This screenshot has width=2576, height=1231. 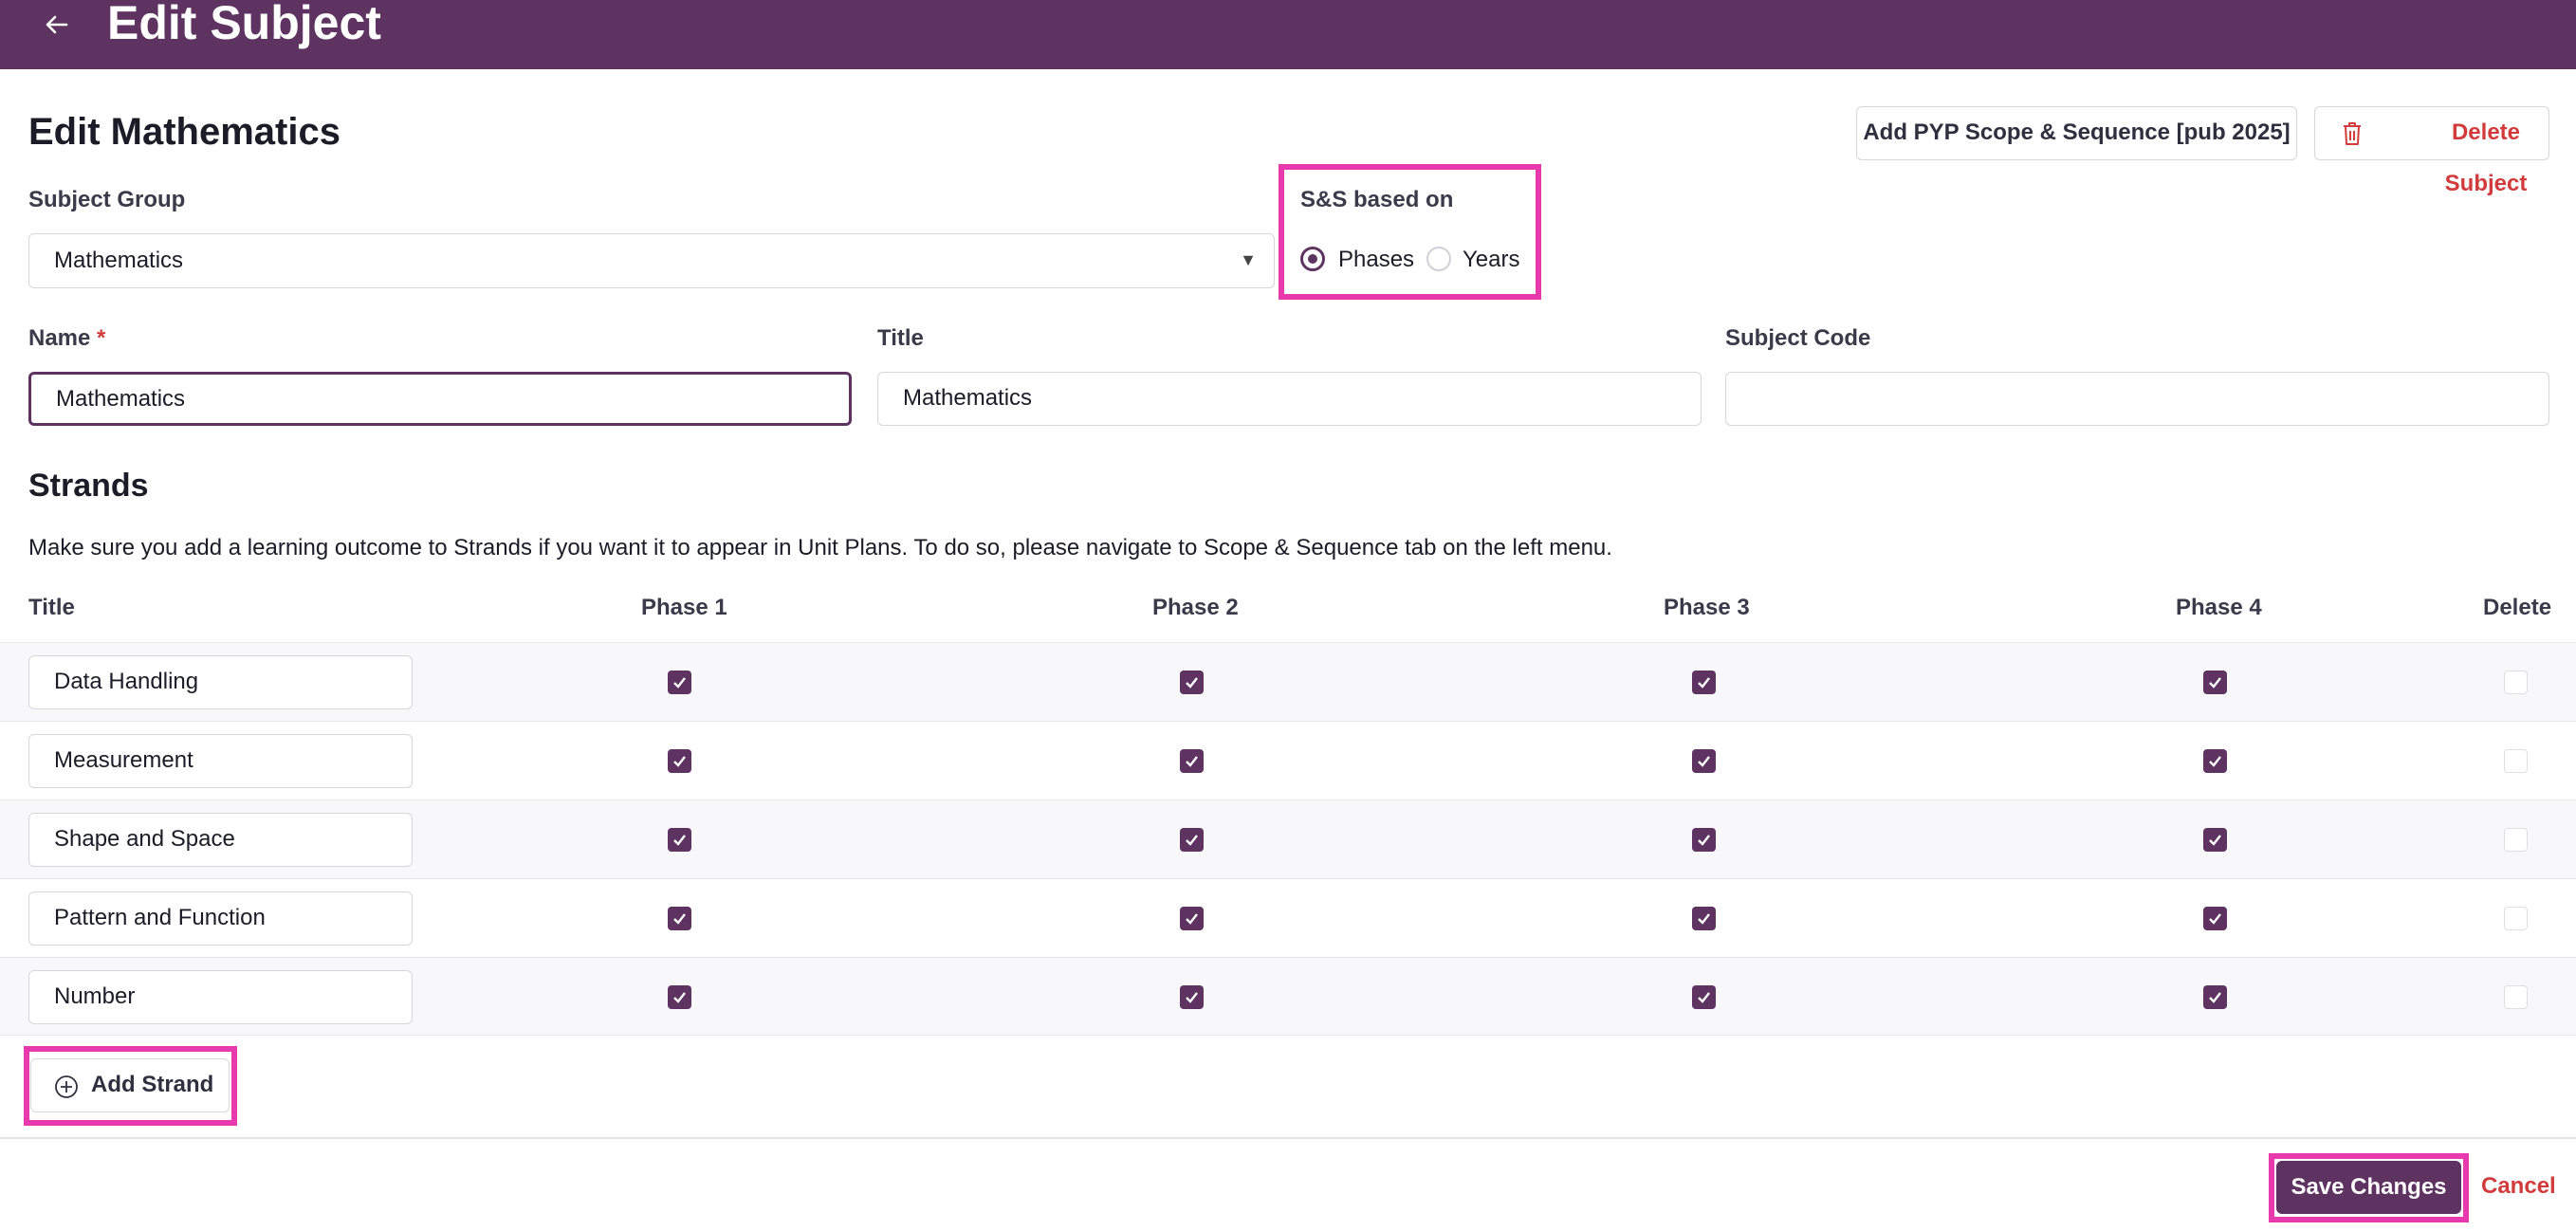 What do you see at coordinates (1288, 681) in the screenshot?
I see `table-row: Data Handling` at bounding box center [1288, 681].